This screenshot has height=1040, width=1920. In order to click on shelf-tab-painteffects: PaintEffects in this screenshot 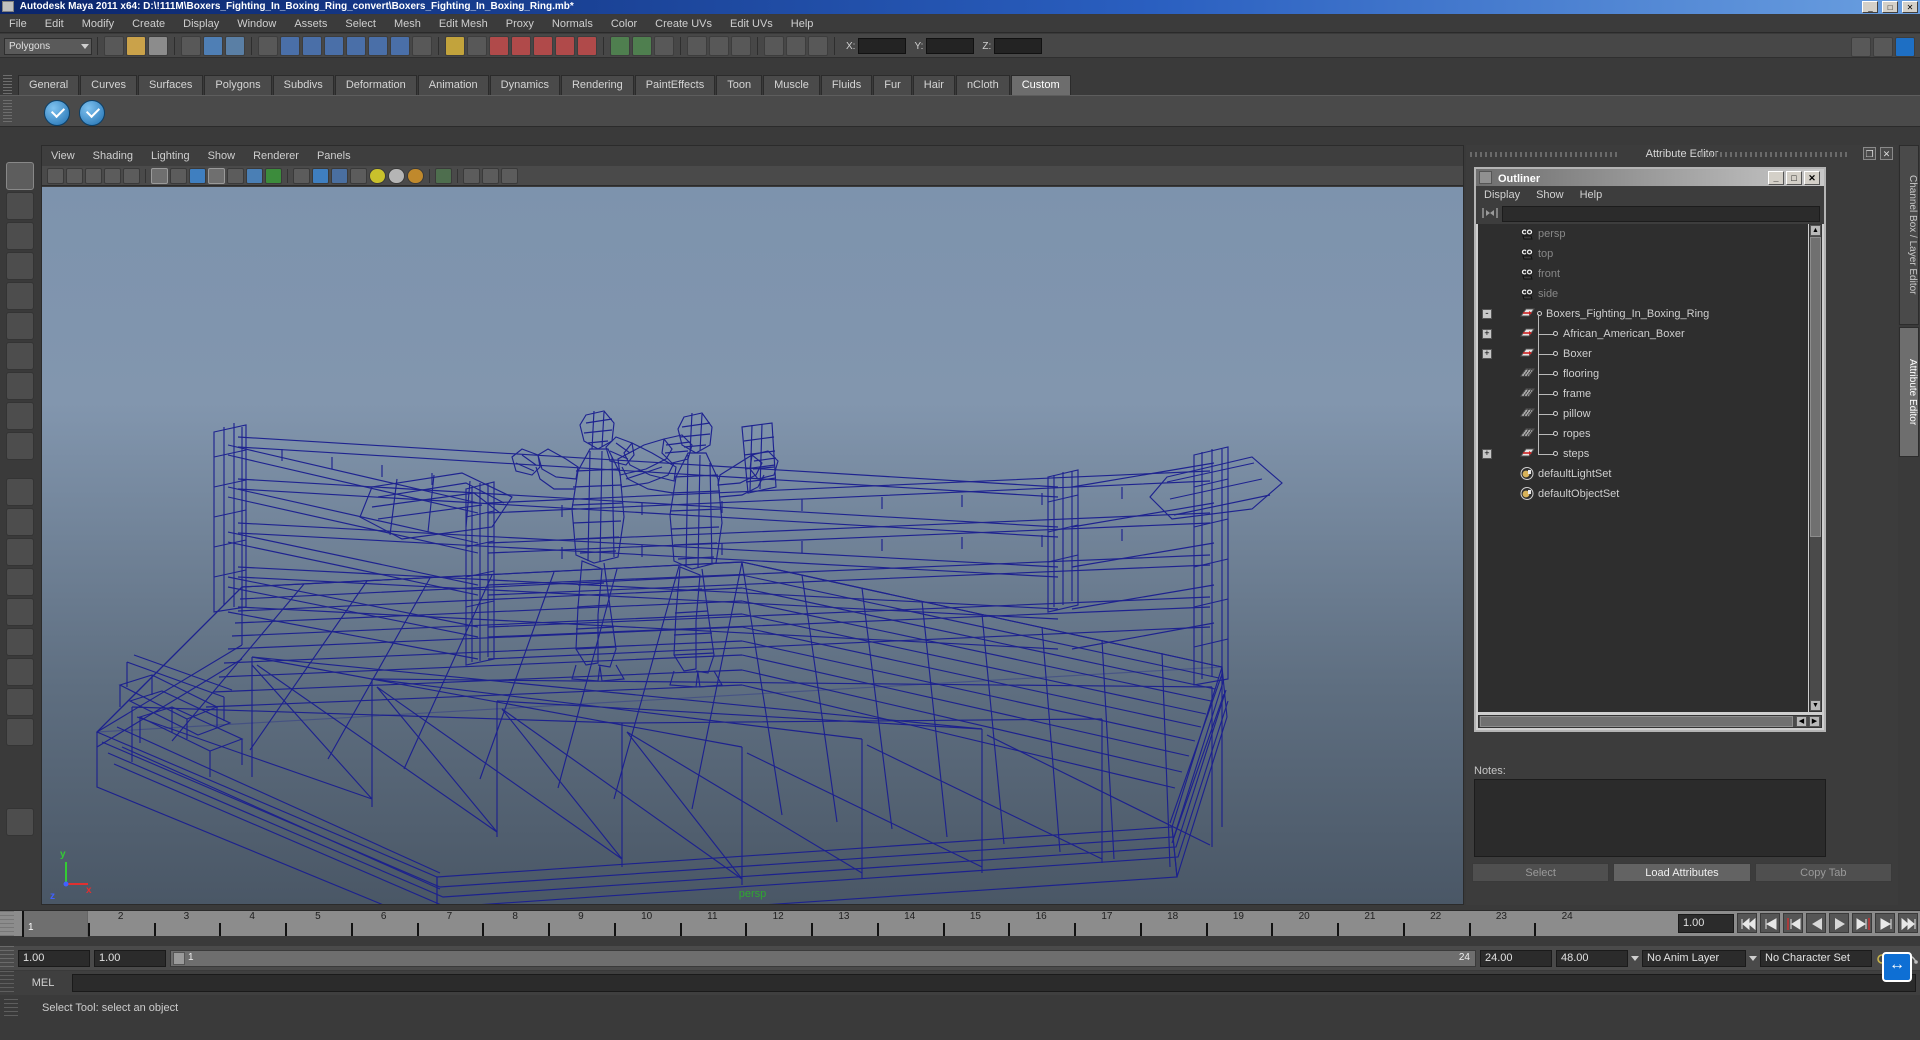, I will do `click(675, 85)`.